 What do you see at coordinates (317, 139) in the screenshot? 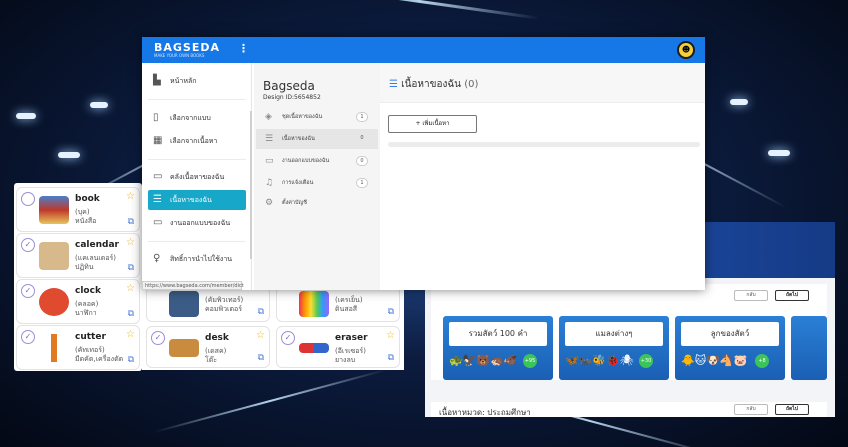
I see `panel-item-my-content: ☰ เนื้อหาของฉัน 0` at bounding box center [317, 139].